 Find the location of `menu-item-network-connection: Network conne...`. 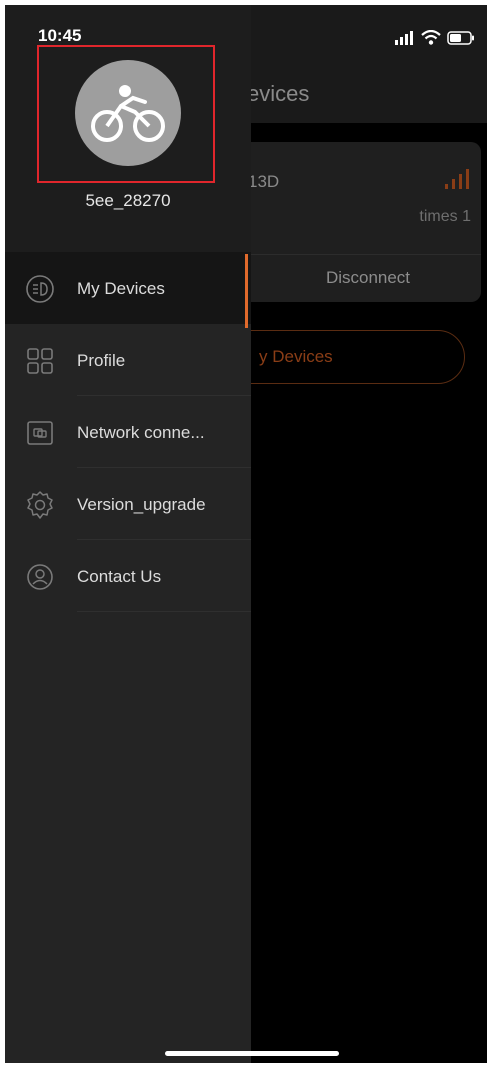

menu-item-network-connection: Network conne... is located at coordinates (128, 432).